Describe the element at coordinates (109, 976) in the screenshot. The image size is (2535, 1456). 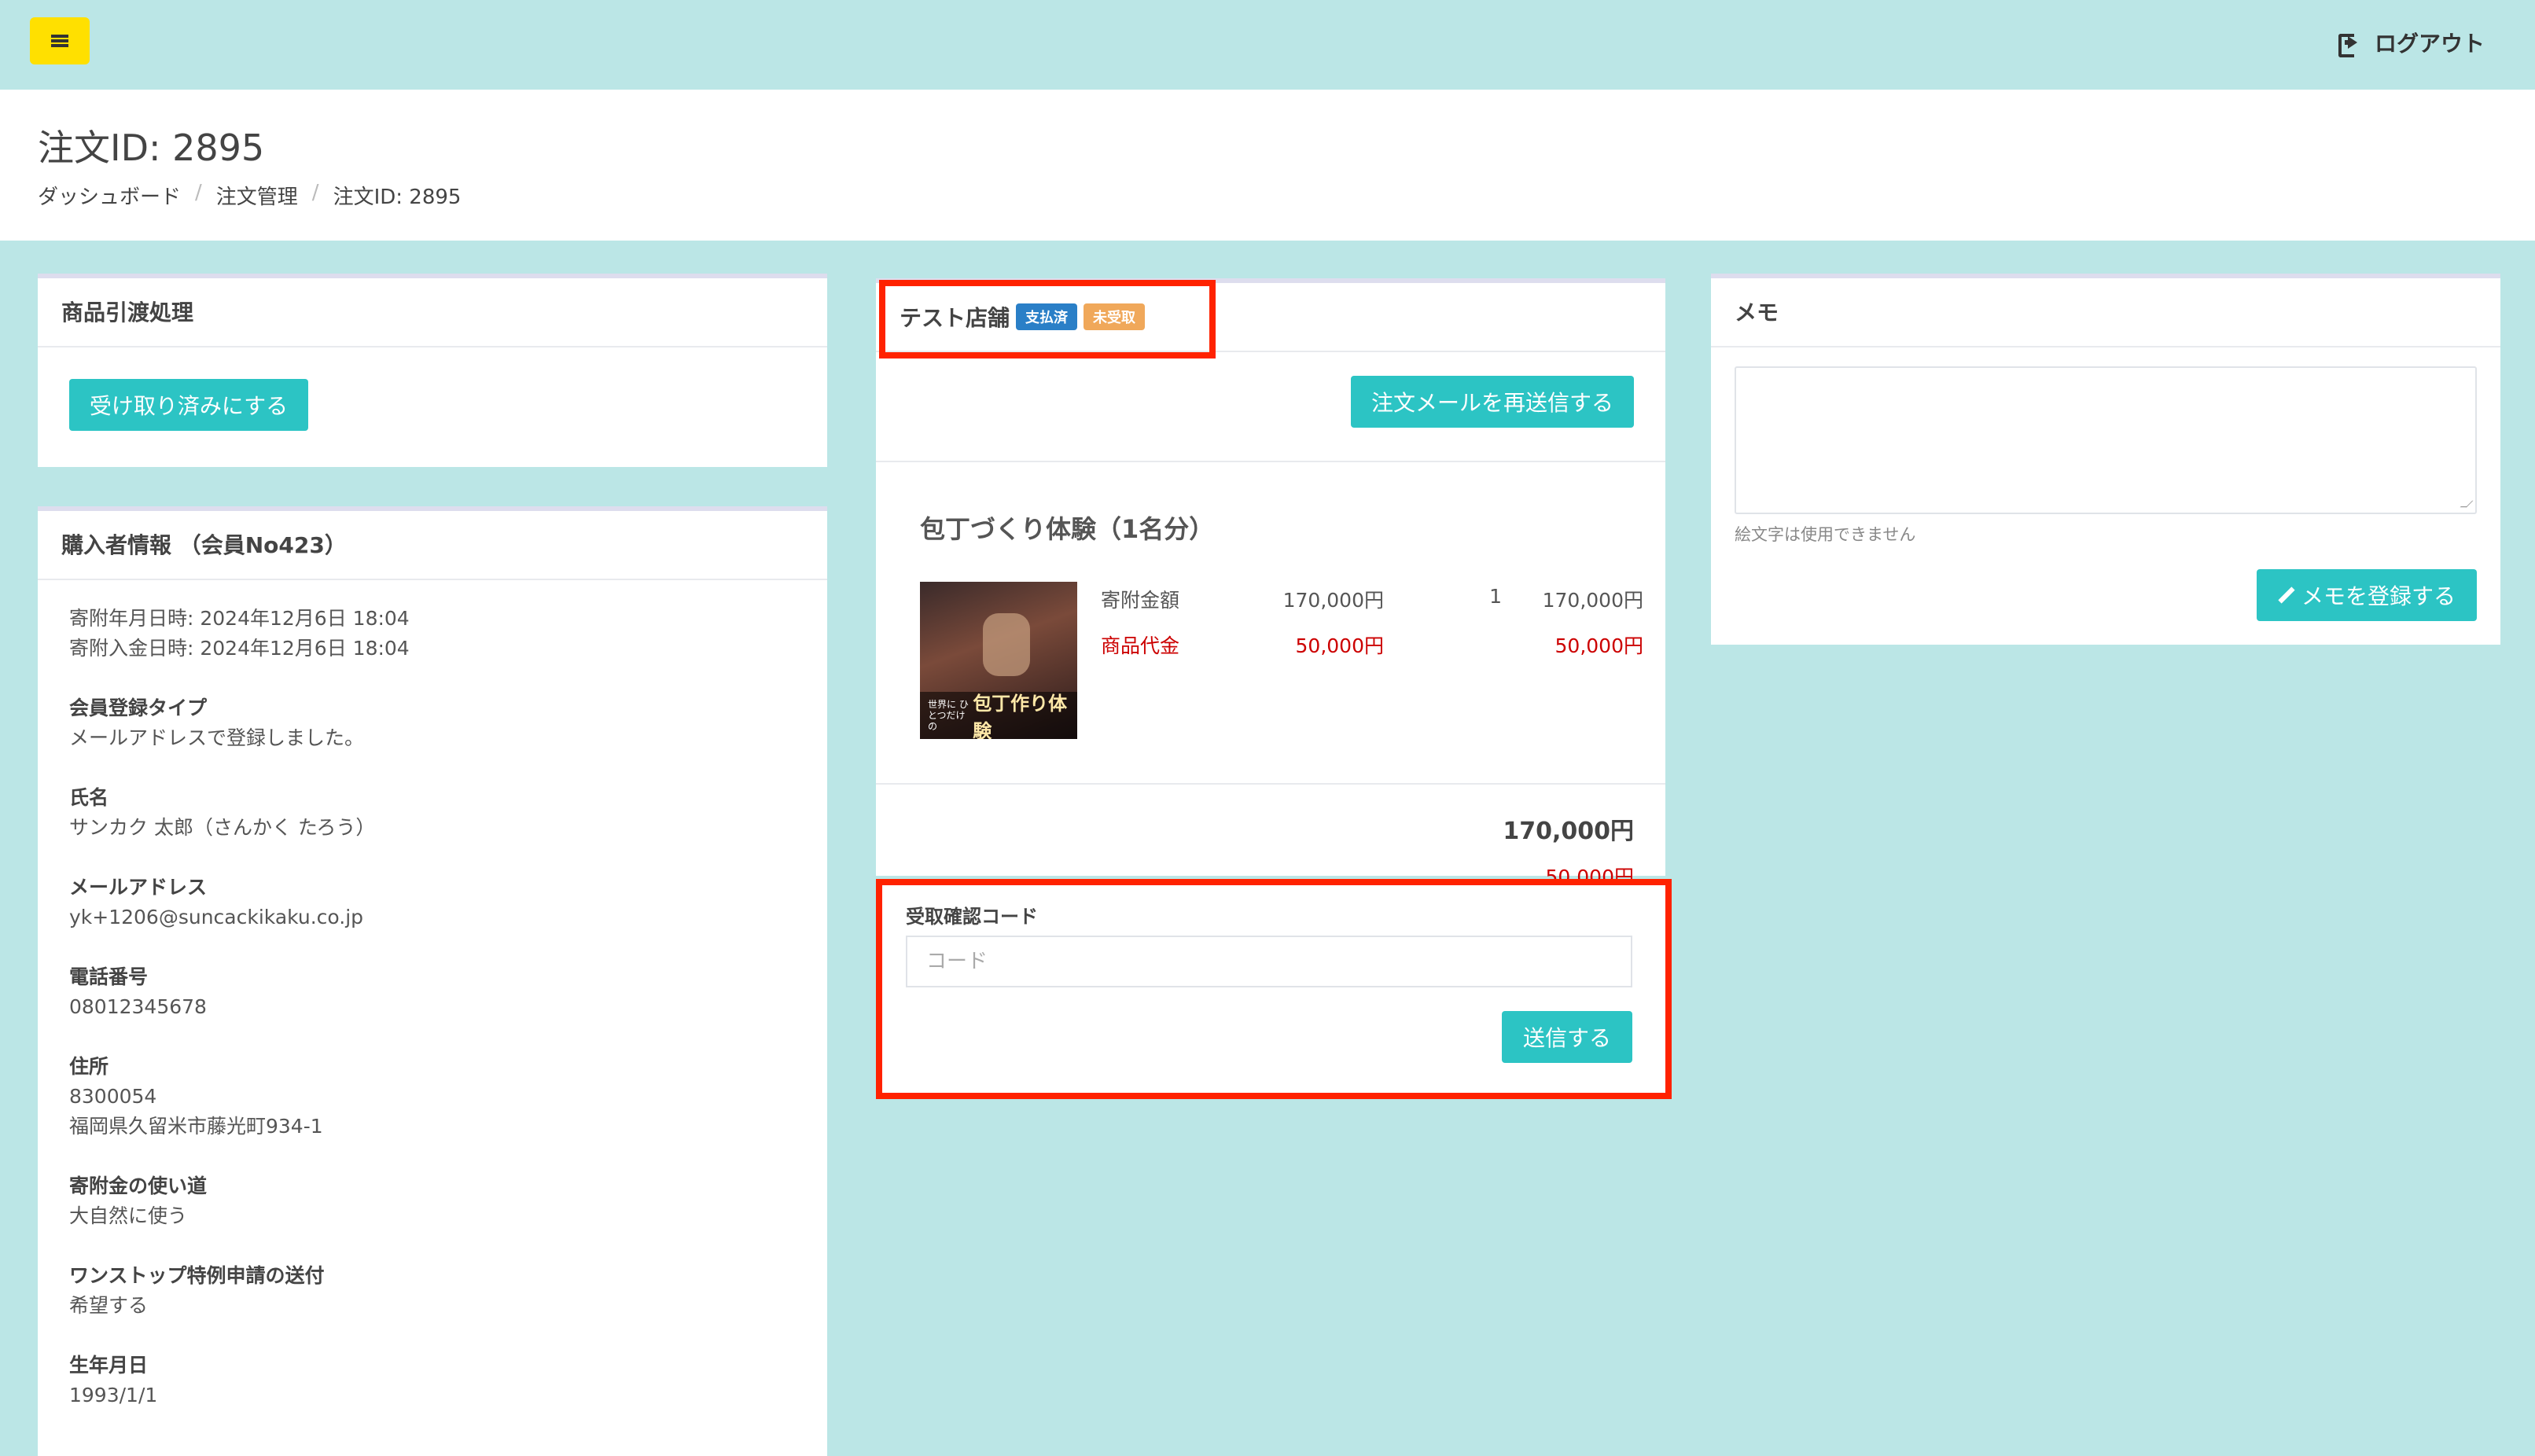
I see `field-label: 電話番号` at that location.